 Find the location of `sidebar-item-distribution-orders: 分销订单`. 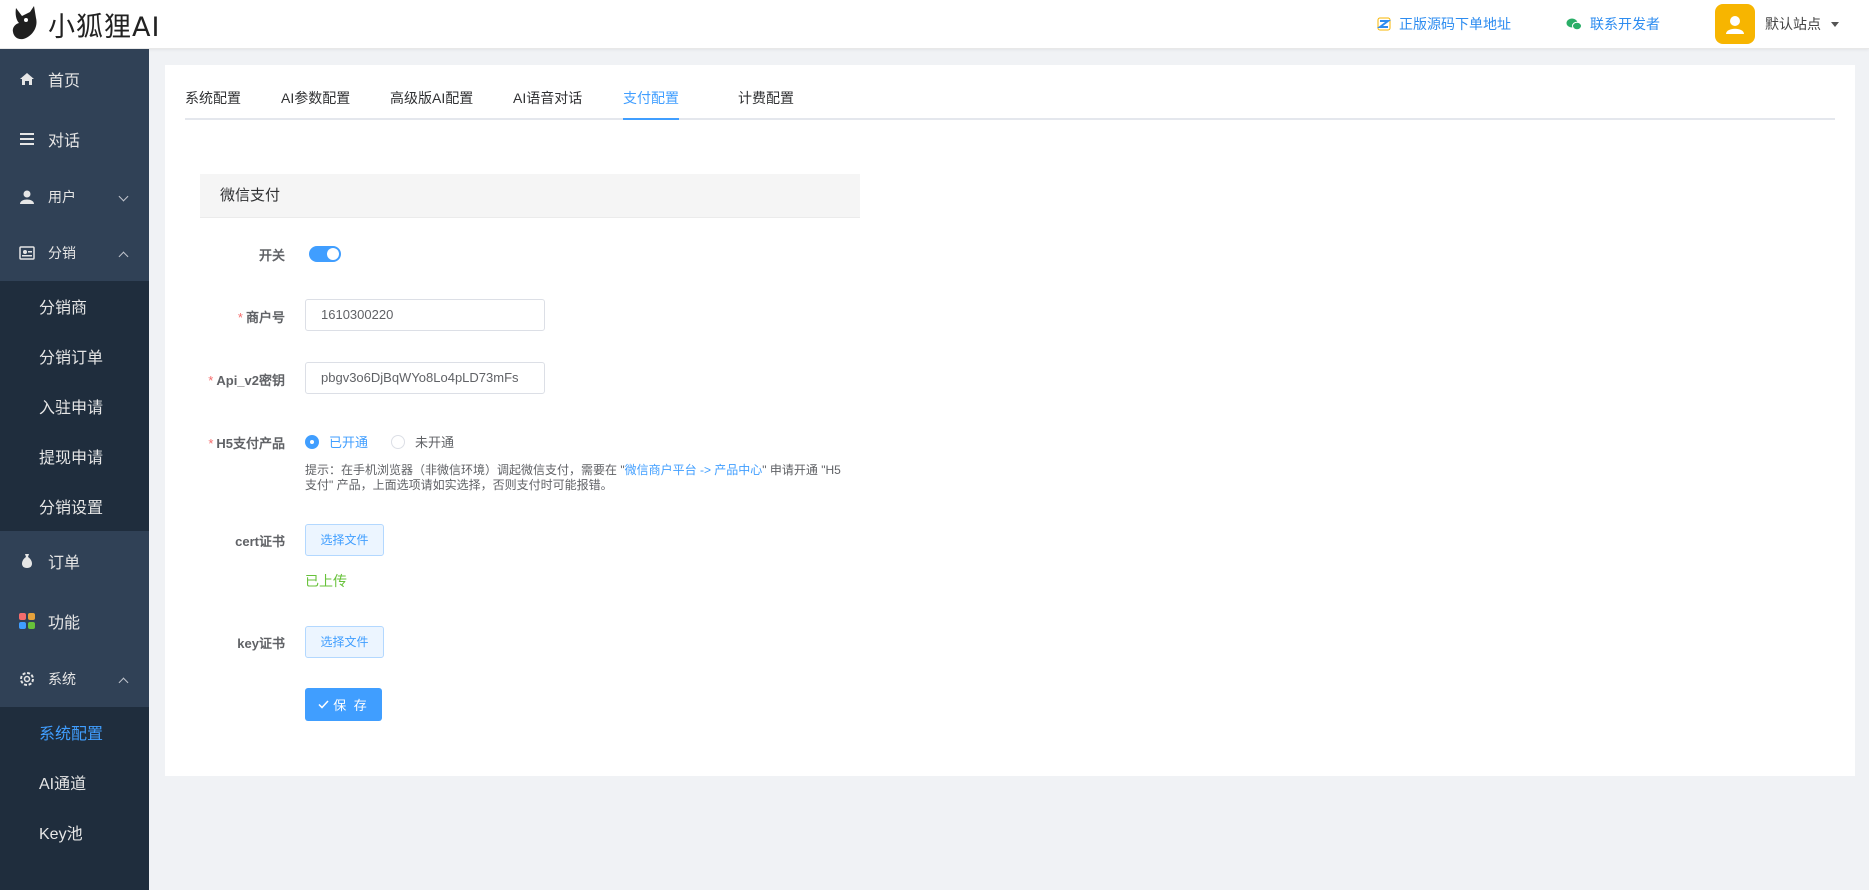

sidebar-item-distribution-orders: 分销订单 is located at coordinates (74, 356).